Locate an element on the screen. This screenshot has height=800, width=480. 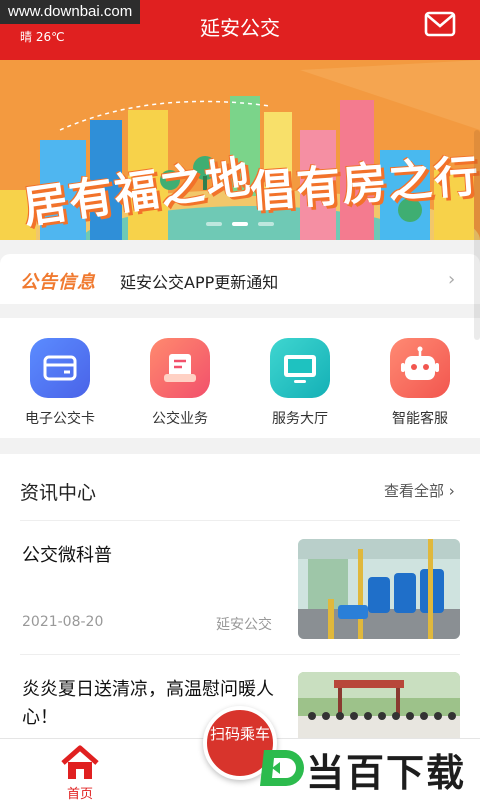
tab-home-label: 首页 is located at coordinates (79, 793).